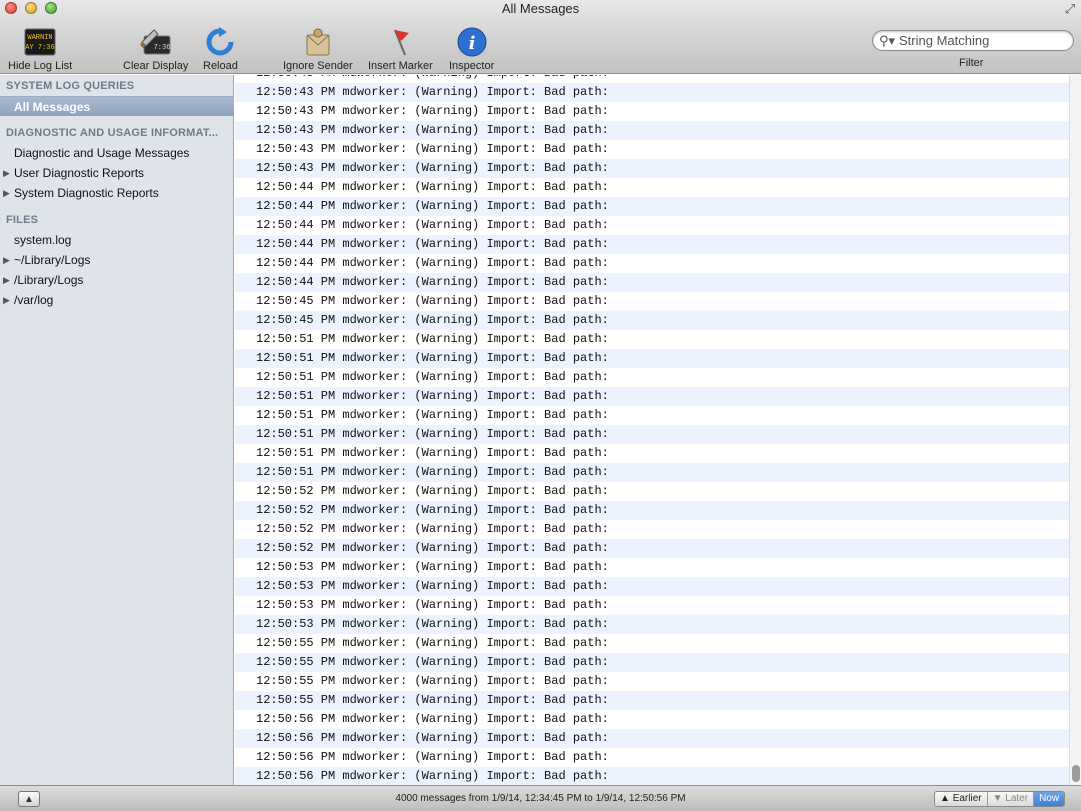  What do you see at coordinates (318, 66) in the screenshot?
I see `ignore-sender-label: Ignore Sender` at bounding box center [318, 66].